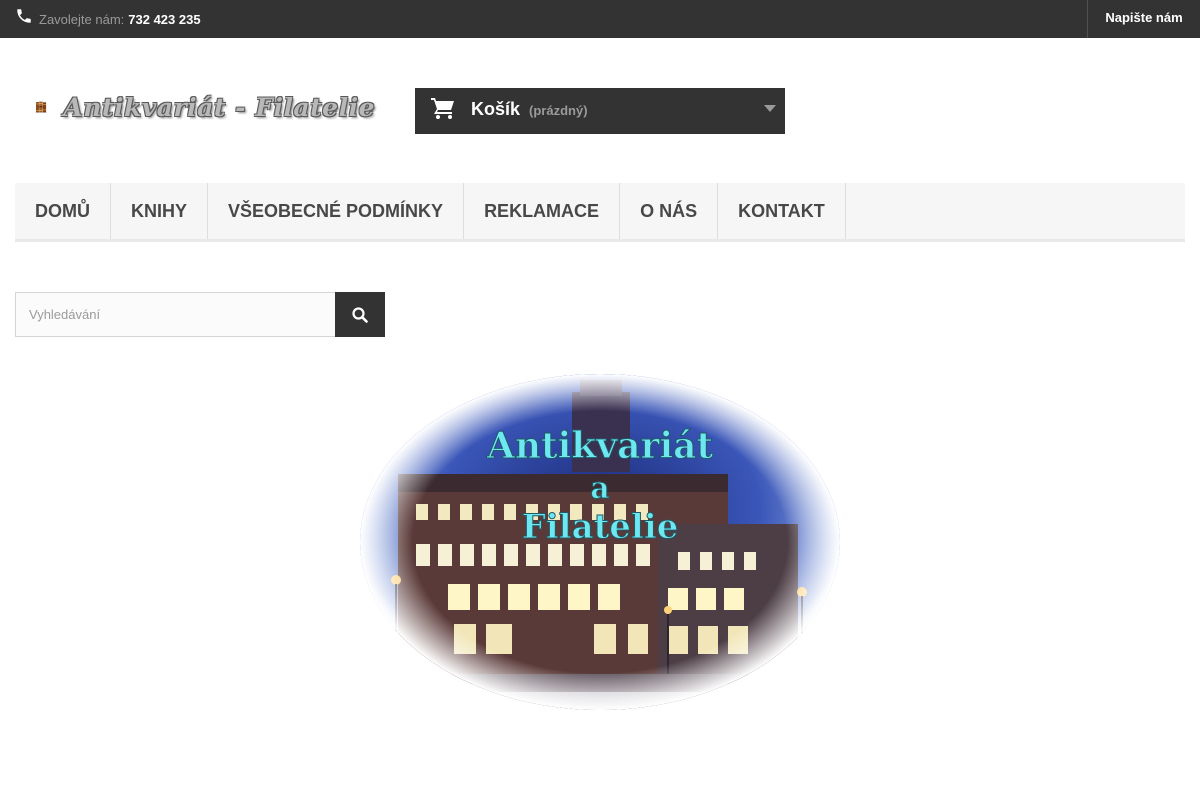 This screenshot has width=1200, height=800. What do you see at coordinates (336, 211) in the screenshot?
I see `menu-item-terms: Všeobecné podmínky` at bounding box center [336, 211].